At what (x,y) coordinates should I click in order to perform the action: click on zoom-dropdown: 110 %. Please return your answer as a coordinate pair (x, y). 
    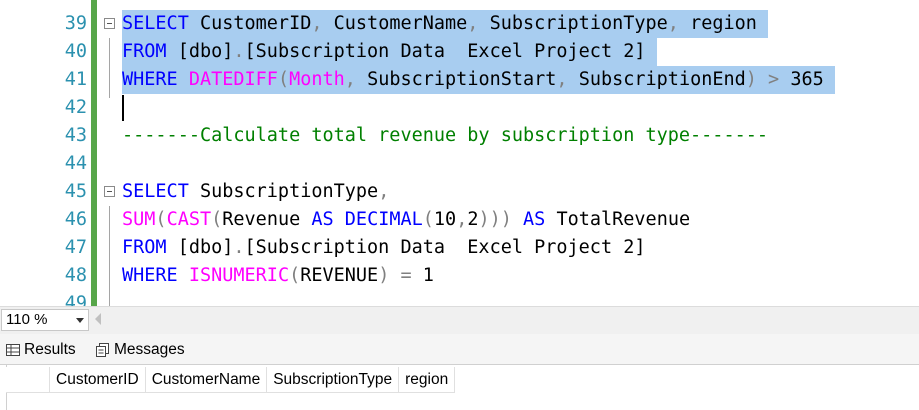
    Looking at the image, I should click on (45, 320).